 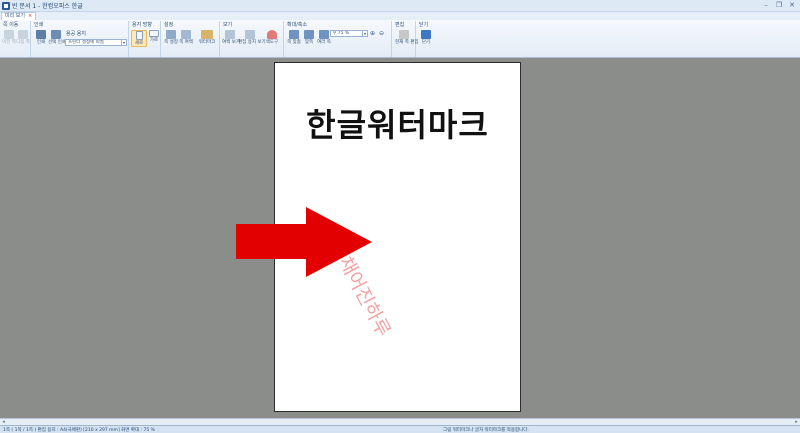 What do you see at coordinates (207, 42) in the screenshot?
I see `watermark-label: 워터마크` at bounding box center [207, 42].